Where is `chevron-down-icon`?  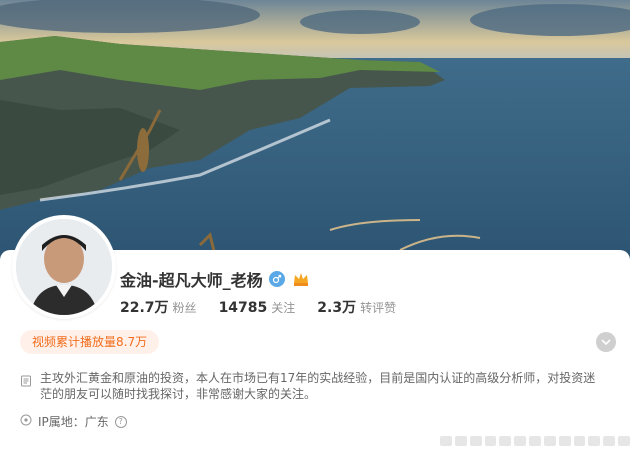 chevron-down-icon is located at coordinates (606, 342).